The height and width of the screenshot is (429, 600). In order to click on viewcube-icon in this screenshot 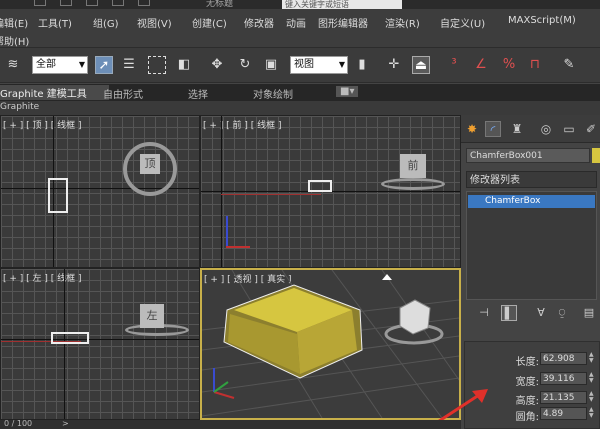, I will do `click(415, 317)`.